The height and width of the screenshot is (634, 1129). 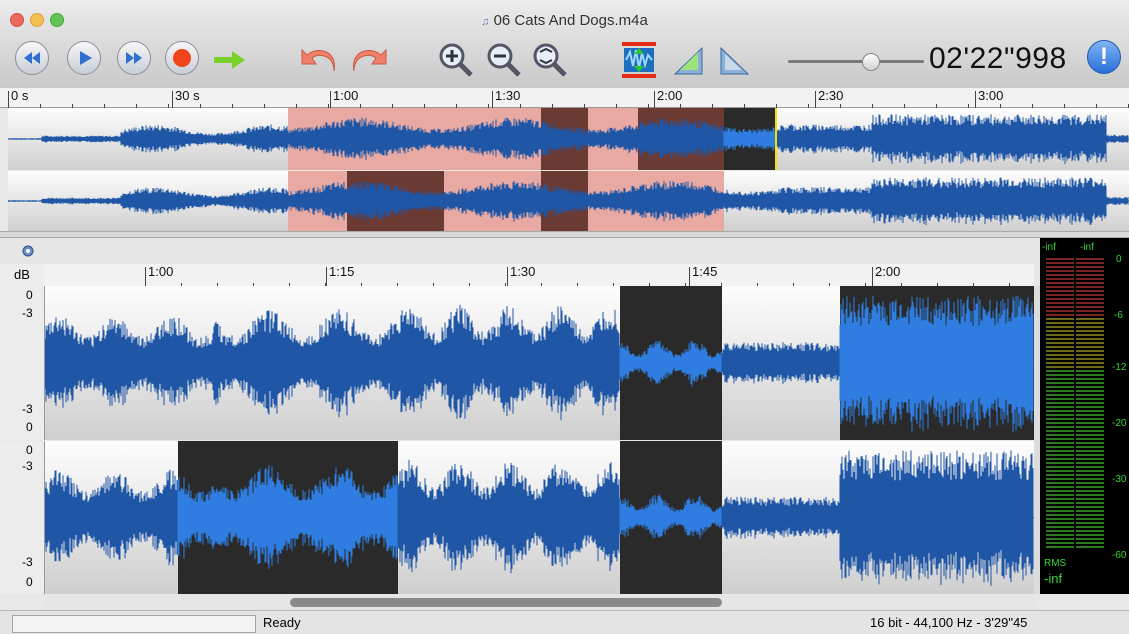 I want to click on redo-icon, so click(x=370, y=60).